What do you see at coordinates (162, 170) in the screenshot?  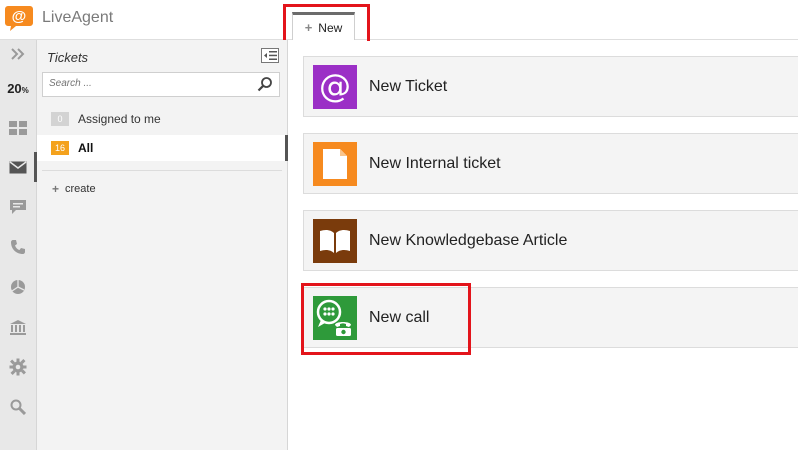 I see `divider` at bounding box center [162, 170].